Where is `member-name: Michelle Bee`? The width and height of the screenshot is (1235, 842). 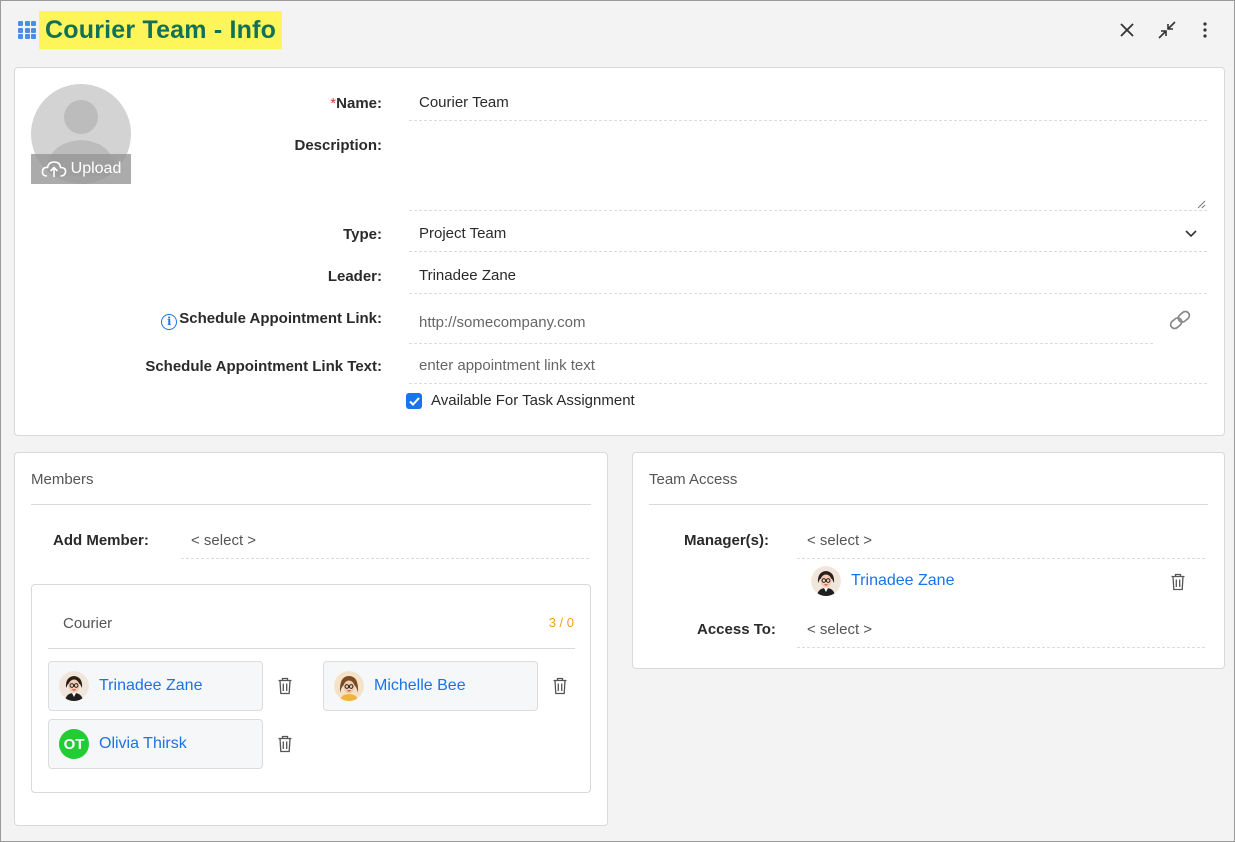 member-name: Michelle Bee is located at coordinates (420, 686).